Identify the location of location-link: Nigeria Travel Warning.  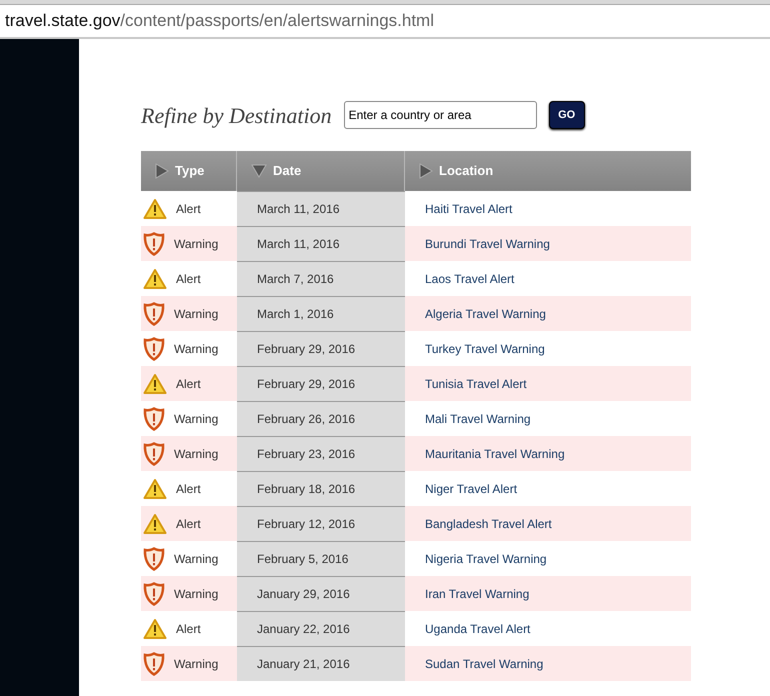
(486, 559).